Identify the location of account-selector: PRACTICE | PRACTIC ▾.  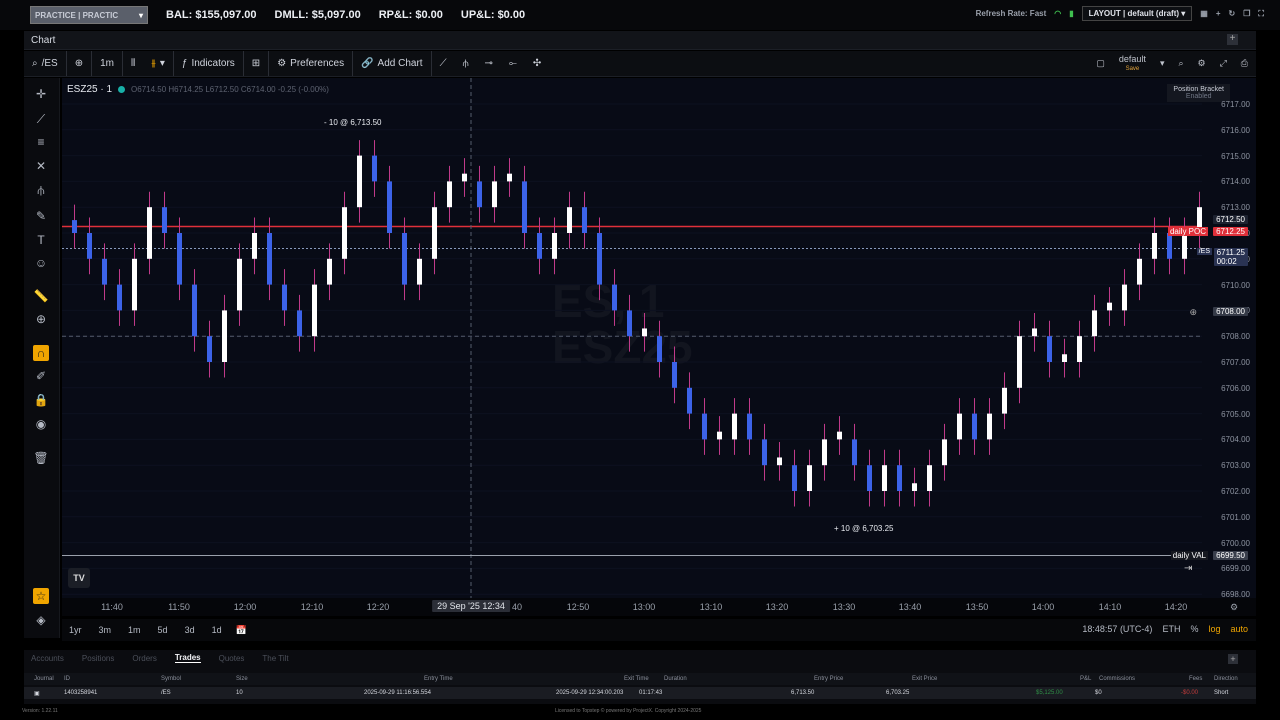
(89, 15).